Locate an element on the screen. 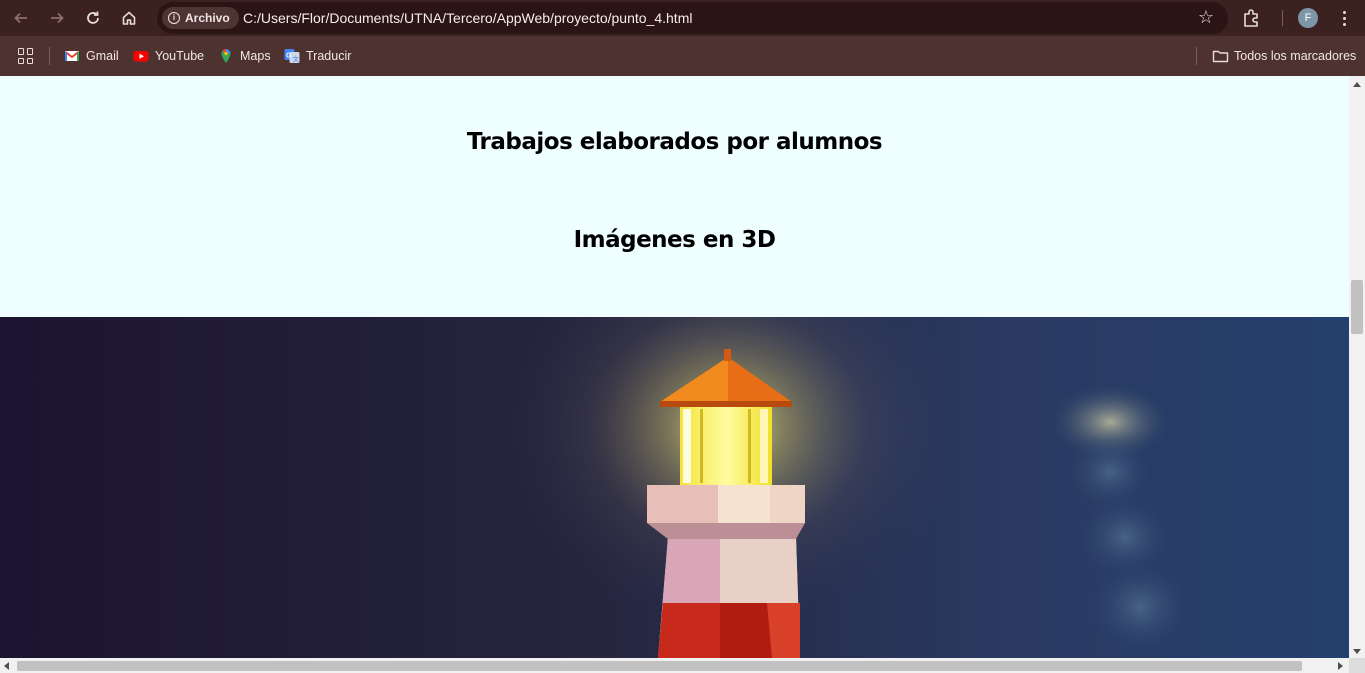 This screenshot has width=1365, height=673. apps-grid-icon is located at coordinates (26, 56).